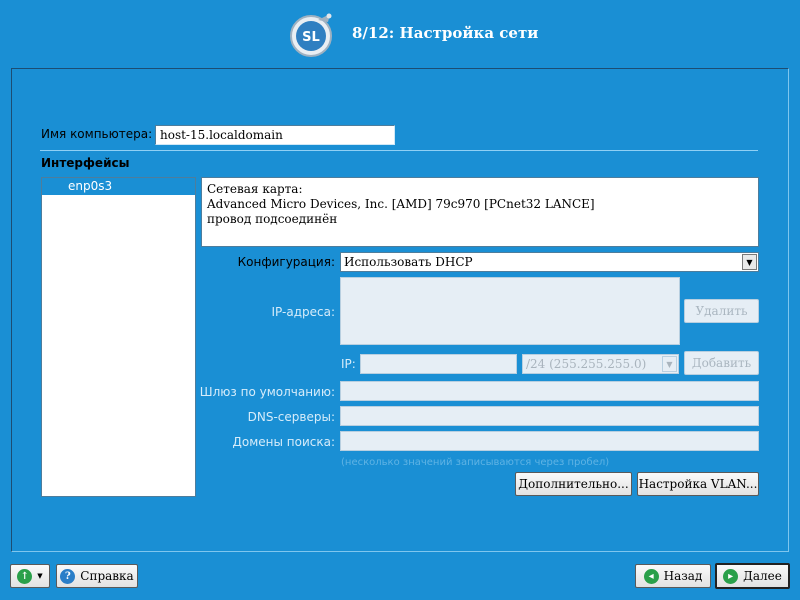 The height and width of the screenshot is (600, 800). Describe the element at coordinates (510, 311) in the screenshot. I see `ip-addresses-list` at that location.